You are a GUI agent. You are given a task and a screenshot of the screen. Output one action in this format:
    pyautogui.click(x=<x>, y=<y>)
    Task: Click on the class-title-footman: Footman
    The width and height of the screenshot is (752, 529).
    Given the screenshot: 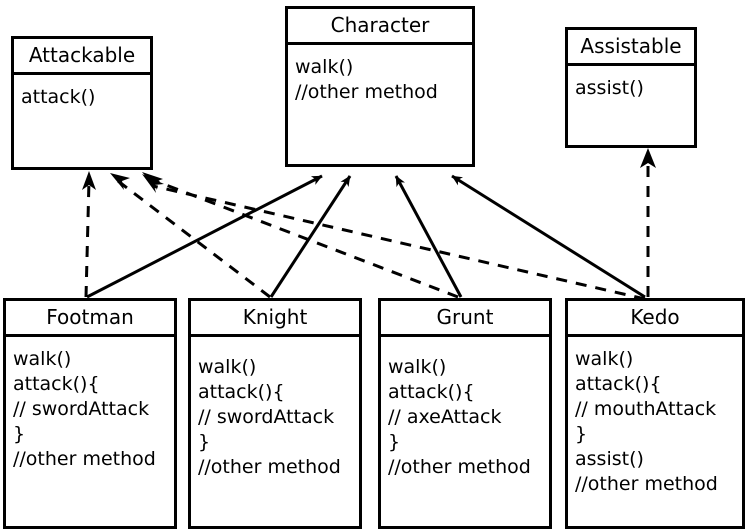 What is the action you would take?
    pyautogui.click(x=90, y=319)
    